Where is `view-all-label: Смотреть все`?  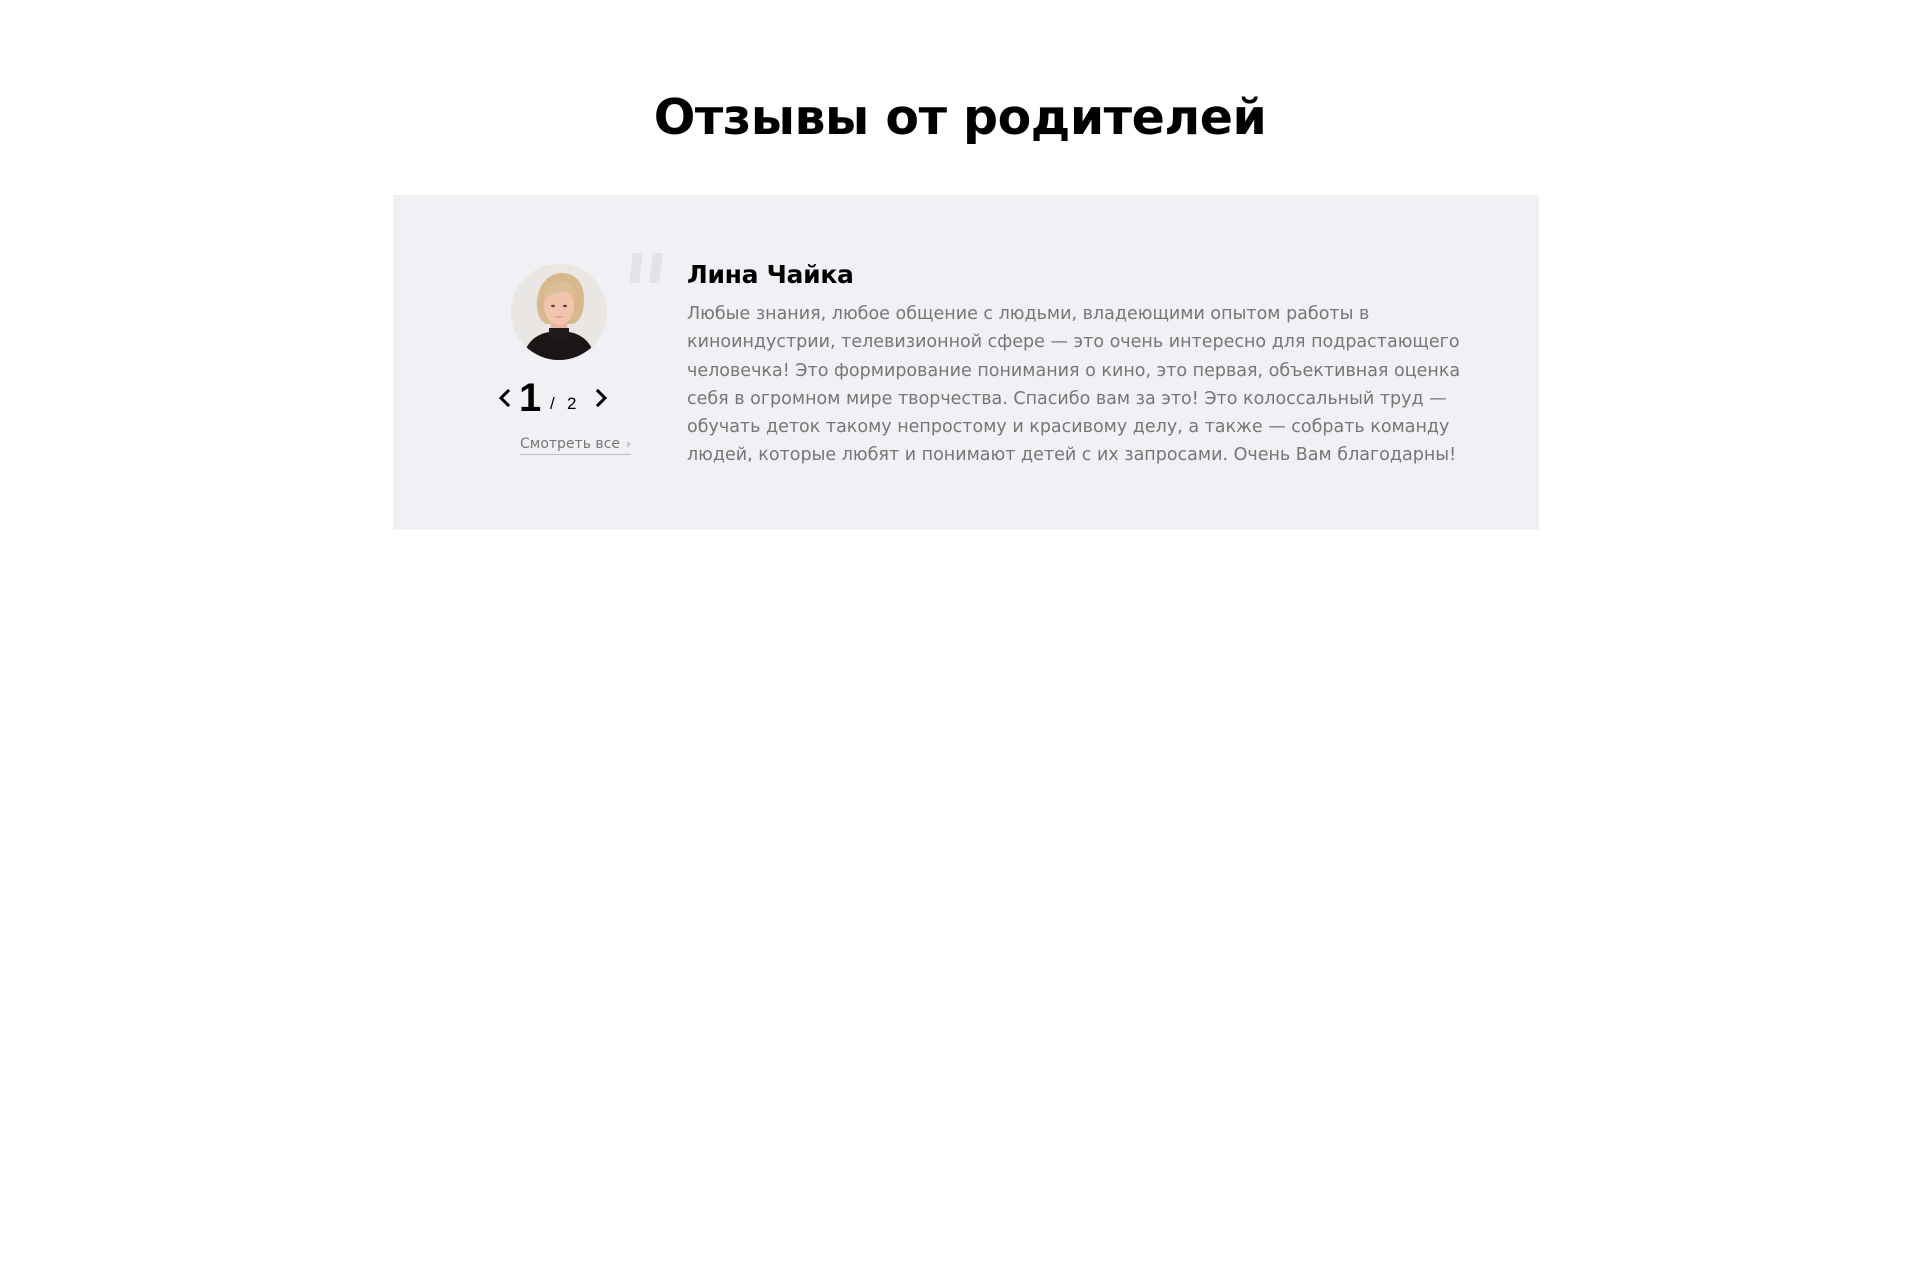
view-all-label: Смотреть все is located at coordinates (570, 444).